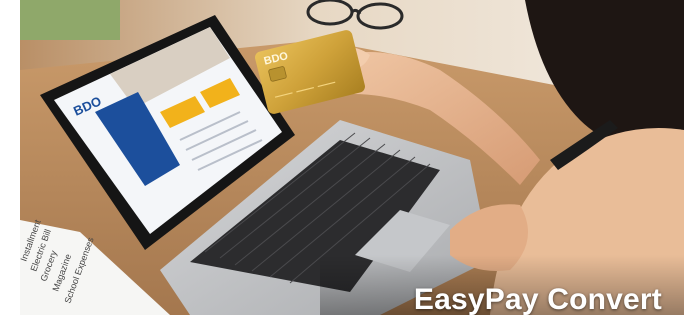 This screenshot has width=684, height=315. I want to click on foliage, so click(70, 20).